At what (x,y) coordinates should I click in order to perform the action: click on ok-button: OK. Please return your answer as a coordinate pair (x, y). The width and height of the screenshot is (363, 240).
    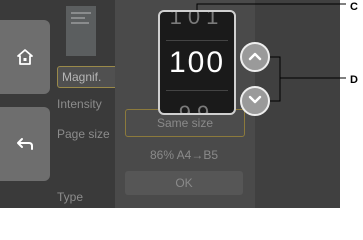
    Looking at the image, I should click on (184, 183).